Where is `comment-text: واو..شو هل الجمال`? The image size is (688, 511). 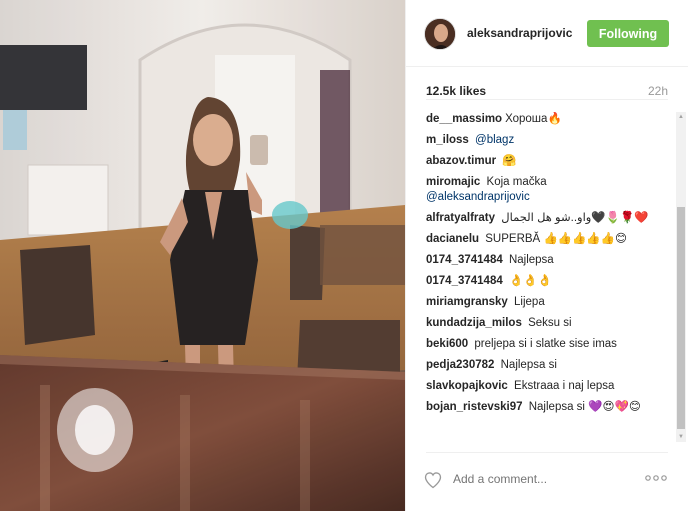
comment-text: واو..شو هل الجمال is located at coordinates (546, 218).